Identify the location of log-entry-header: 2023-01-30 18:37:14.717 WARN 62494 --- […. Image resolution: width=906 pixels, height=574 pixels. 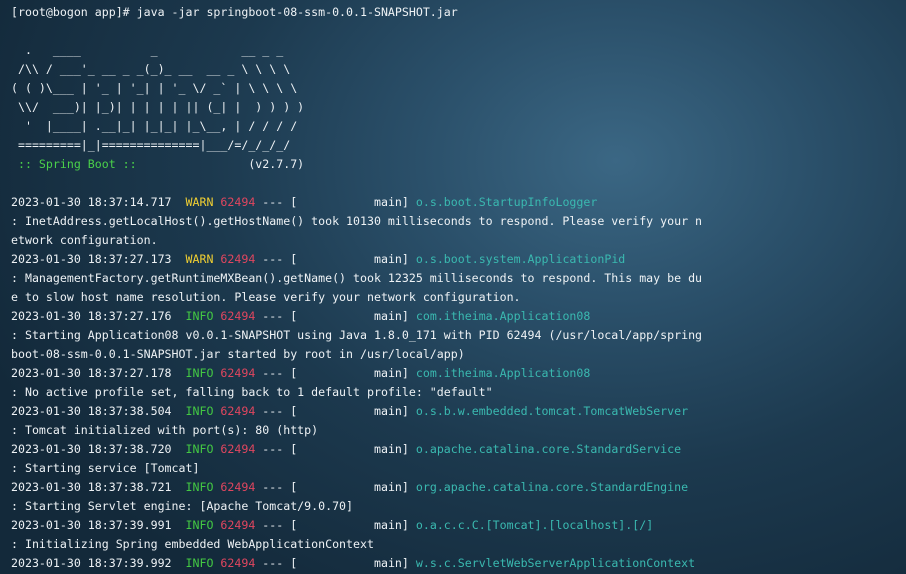
(304, 202).